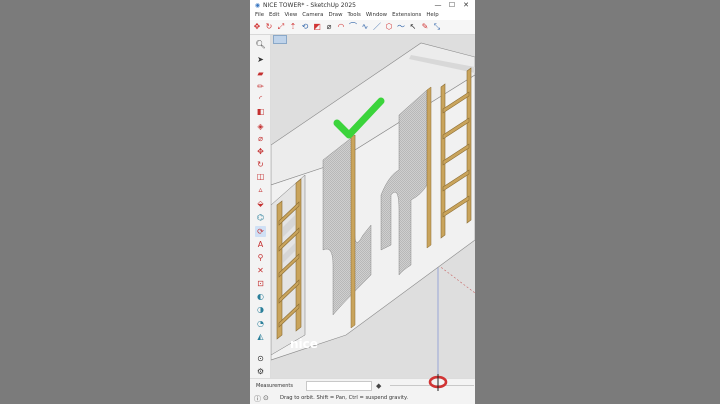  What do you see at coordinates (290, 15) in the screenshot?
I see `menu-view: View` at bounding box center [290, 15].